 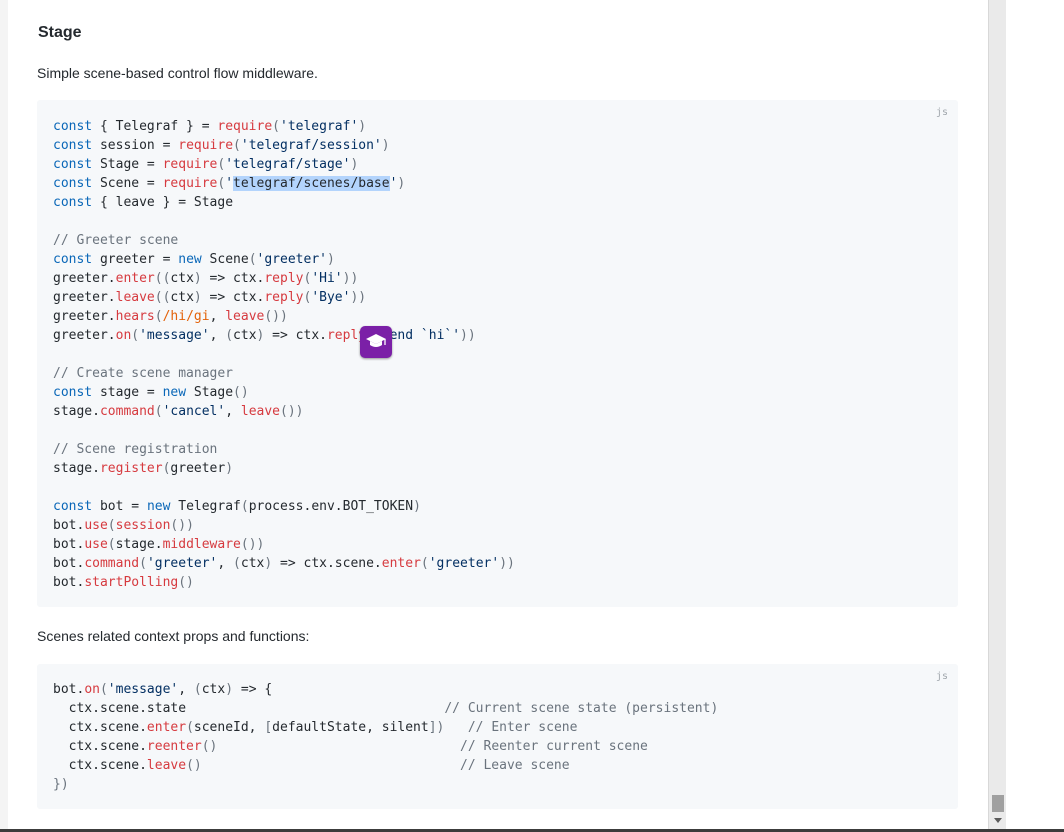 What do you see at coordinates (327, 278) in the screenshot?
I see `code-token: 'Hi'` at bounding box center [327, 278].